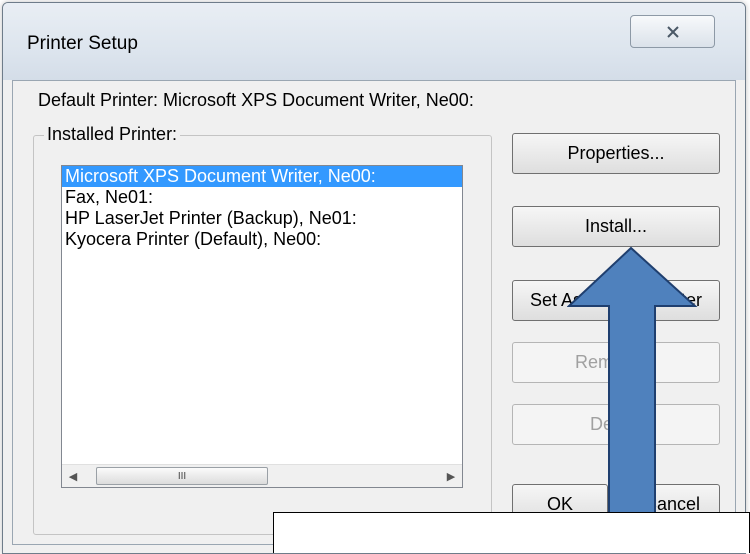 This screenshot has height=554, width=750. I want to click on printer-list-item: Microsoft XPS Document Writer, Ne00:, so click(262, 176).